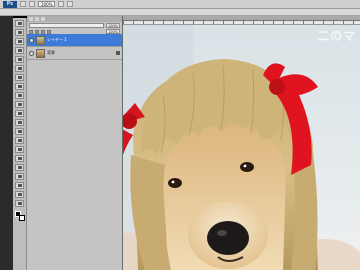 The width and height of the screenshot is (360, 270). Describe the element at coordinates (175, 183) in the screenshot. I see `dog-eye-left` at that location.